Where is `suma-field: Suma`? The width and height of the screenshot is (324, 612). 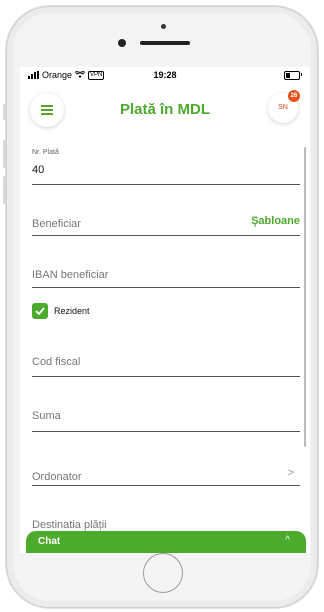 suma-field: Suma is located at coordinates (166, 416).